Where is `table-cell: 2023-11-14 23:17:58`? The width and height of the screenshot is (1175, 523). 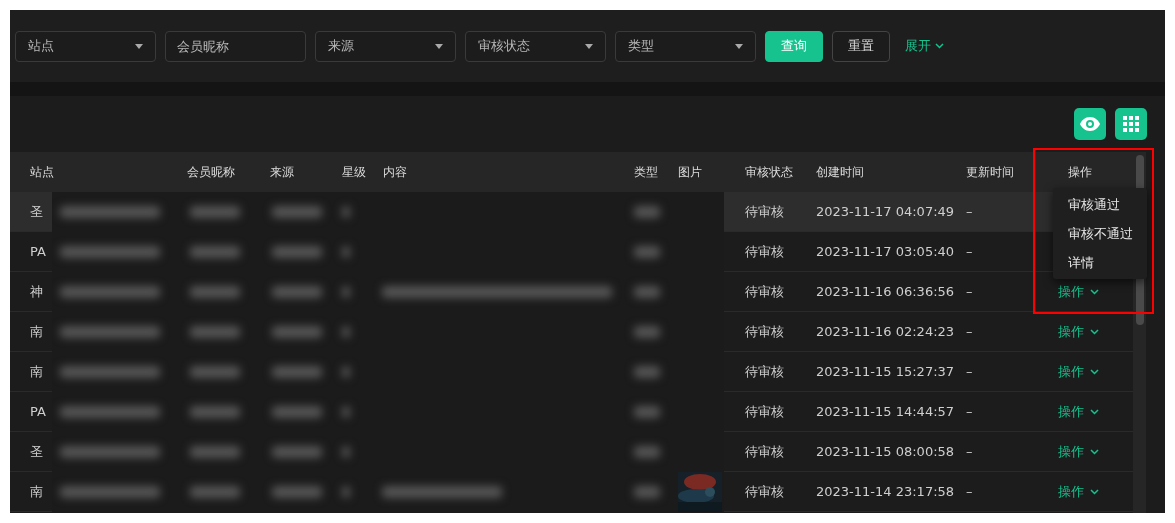
table-cell: 2023-11-14 23:17:58 is located at coordinates (885, 491).